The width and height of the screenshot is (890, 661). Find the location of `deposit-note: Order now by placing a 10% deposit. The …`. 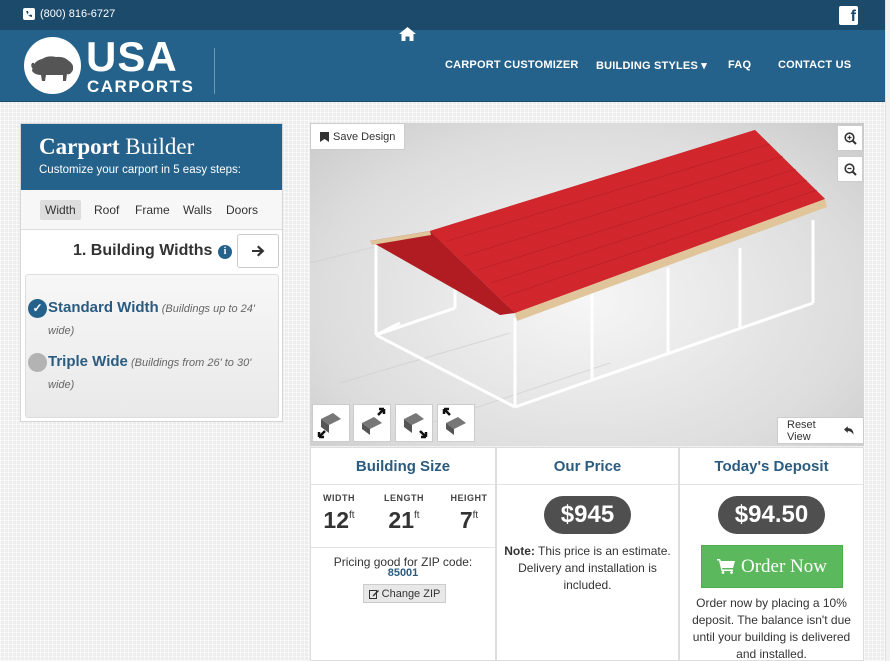

deposit-note: Order now by placing a 10% deposit. The … is located at coordinates (771, 628).